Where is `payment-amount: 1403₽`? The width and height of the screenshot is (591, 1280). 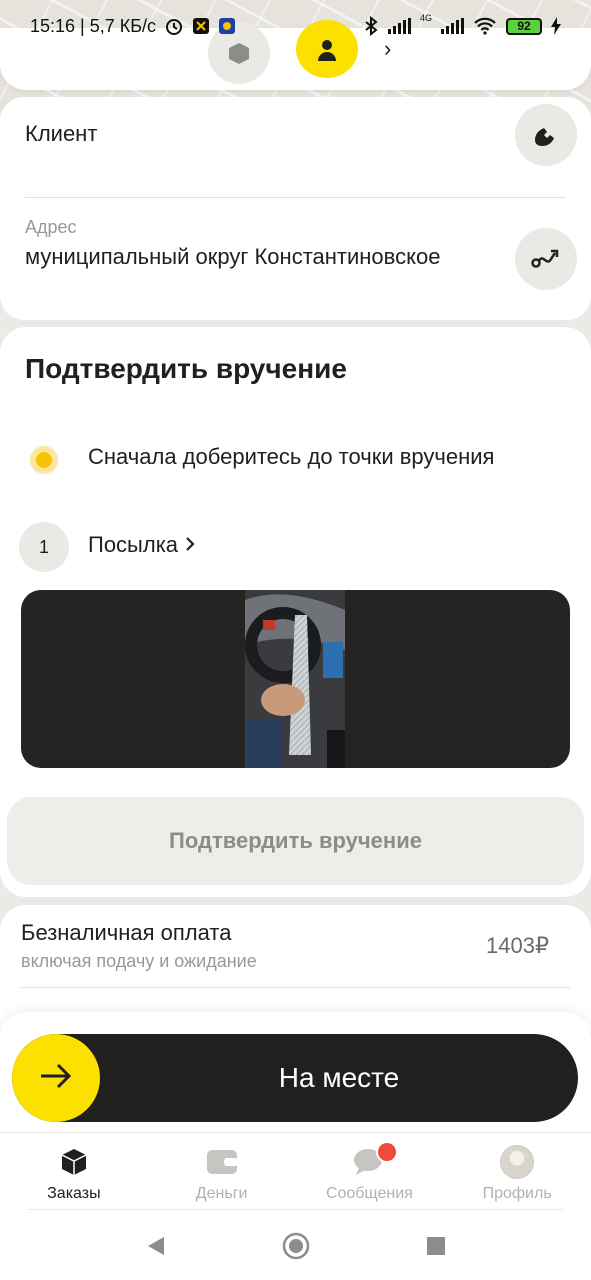 payment-amount: 1403₽ is located at coordinates (517, 945).